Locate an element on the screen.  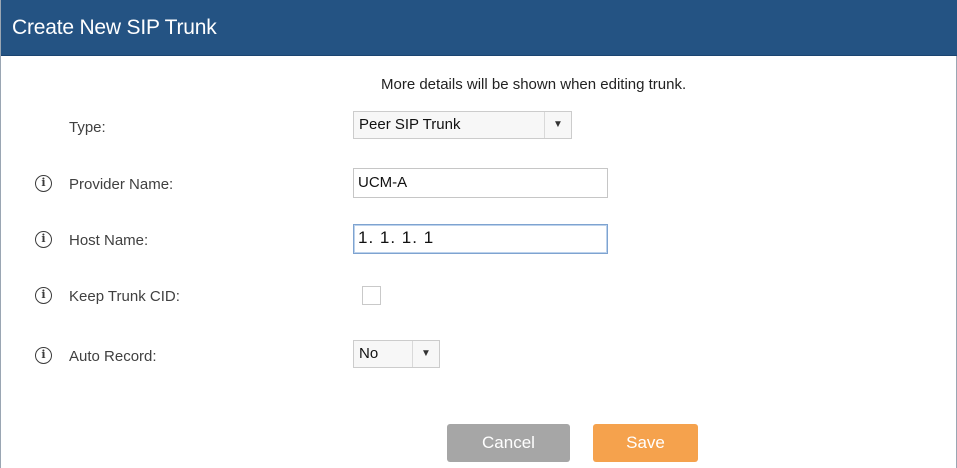
provider-name-value: UCM-A is located at coordinates (383, 182).